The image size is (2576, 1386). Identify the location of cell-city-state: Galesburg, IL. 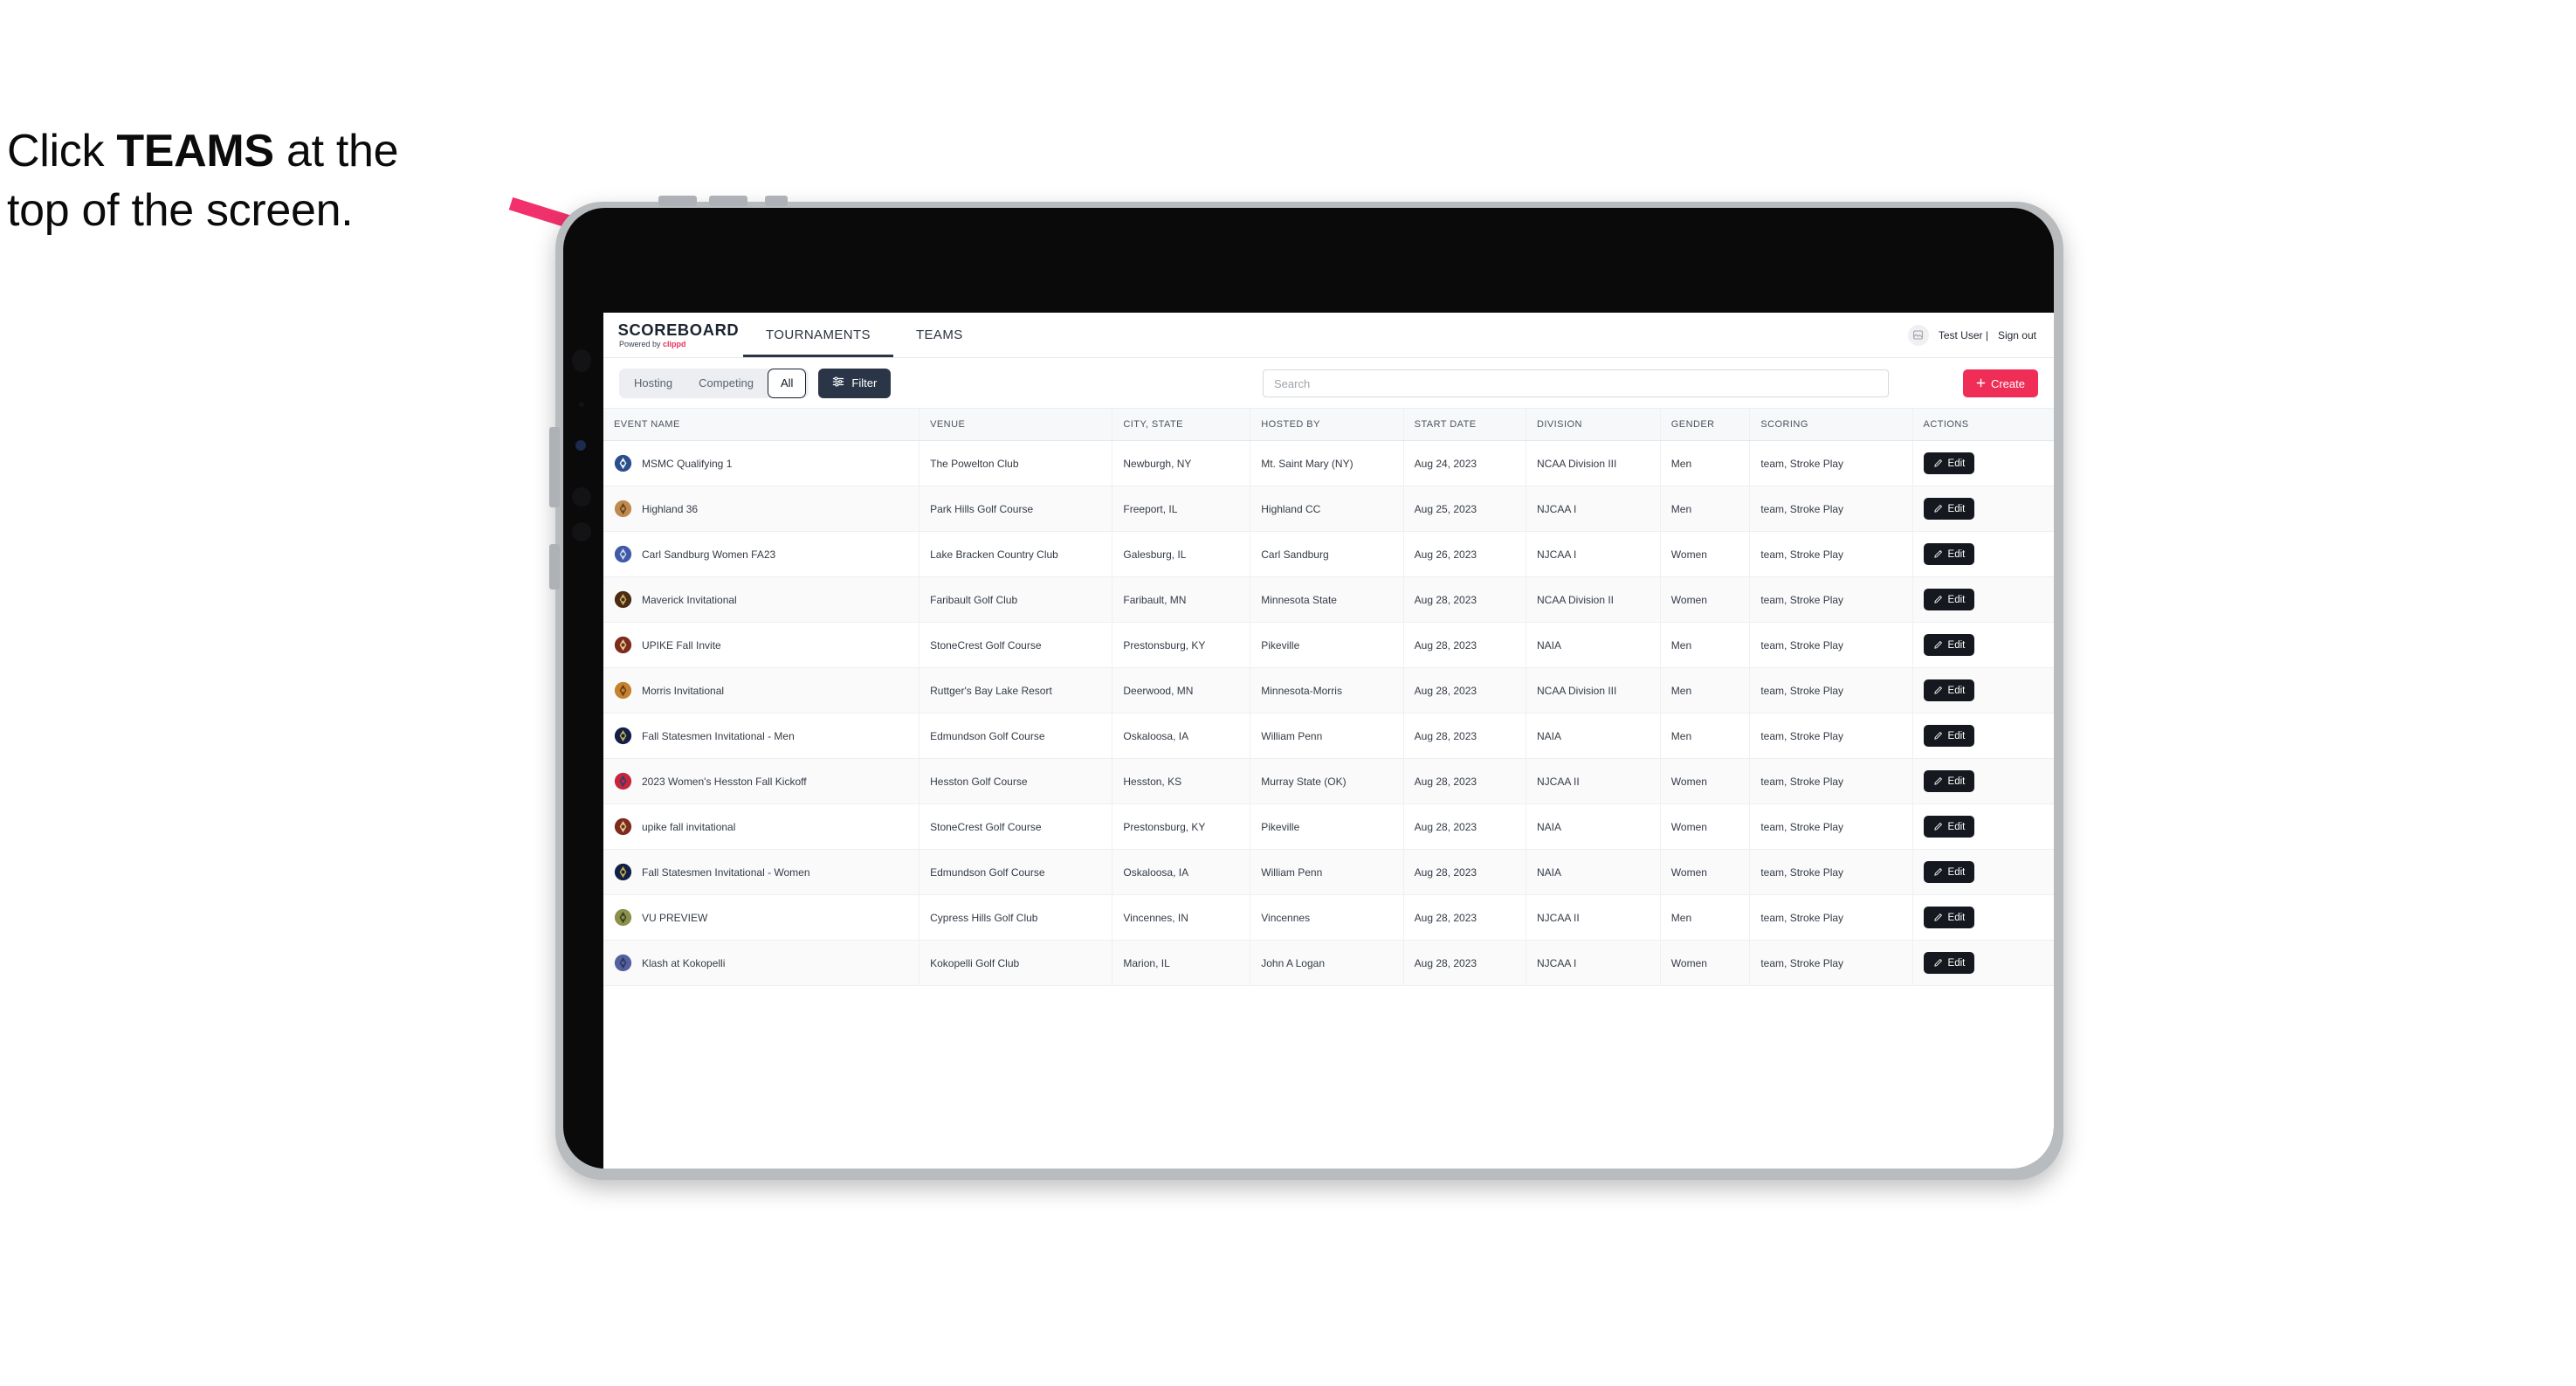
(1181, 554).